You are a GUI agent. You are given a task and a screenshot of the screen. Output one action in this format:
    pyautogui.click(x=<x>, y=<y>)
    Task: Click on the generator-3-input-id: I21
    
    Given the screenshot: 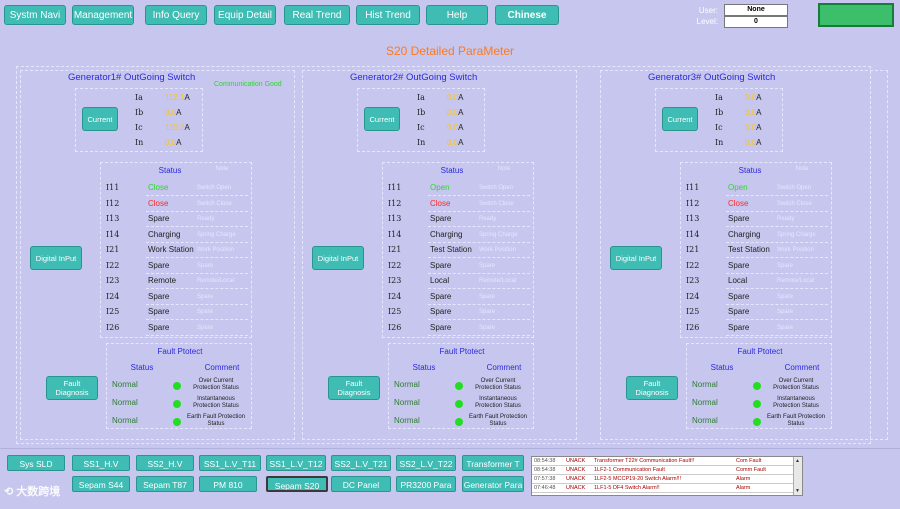 What is the action you would take?
    pyautogui.click(x=693, y=249)
    